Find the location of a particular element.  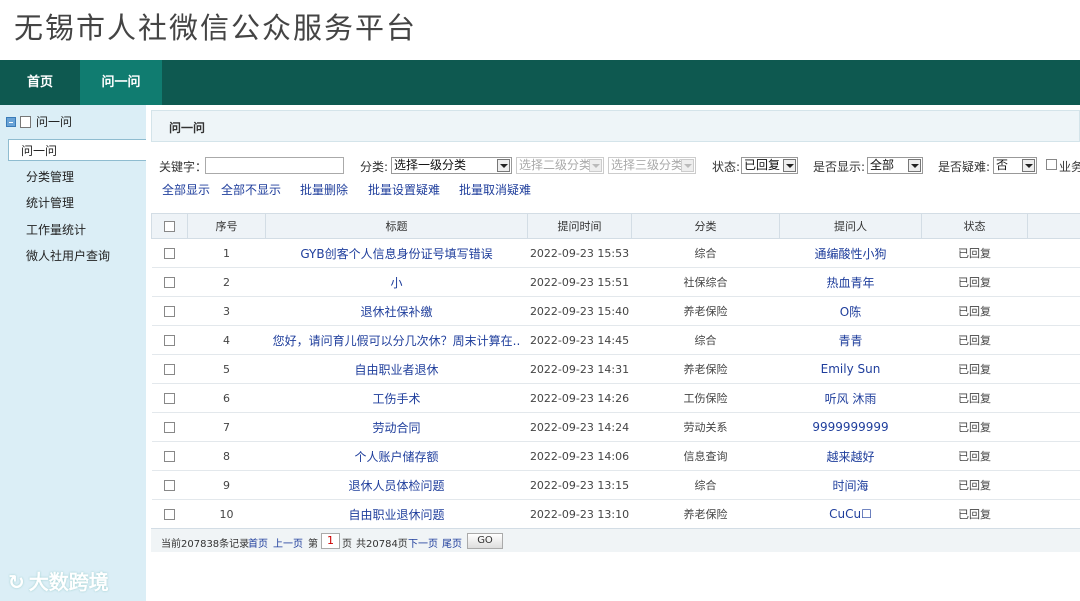

row-asker: Emily Sun is located at coordinates (850, 369).